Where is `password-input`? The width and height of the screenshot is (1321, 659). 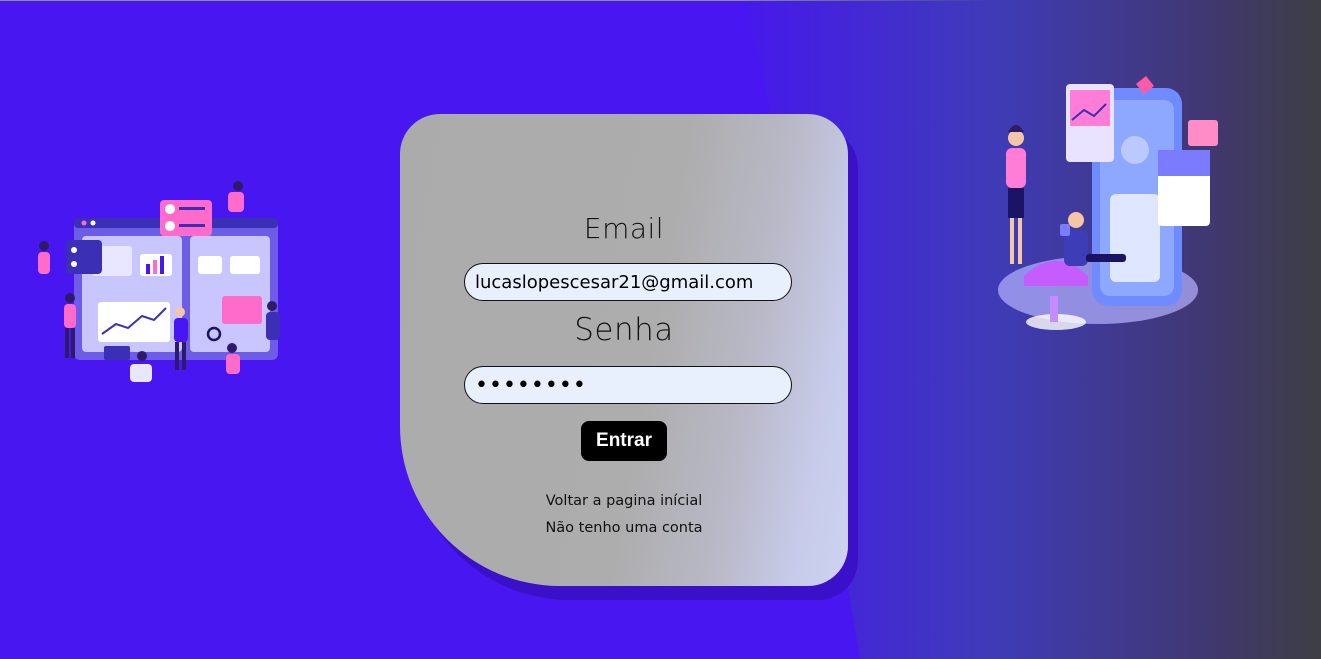
password-input is located at coordinates (633, 385).